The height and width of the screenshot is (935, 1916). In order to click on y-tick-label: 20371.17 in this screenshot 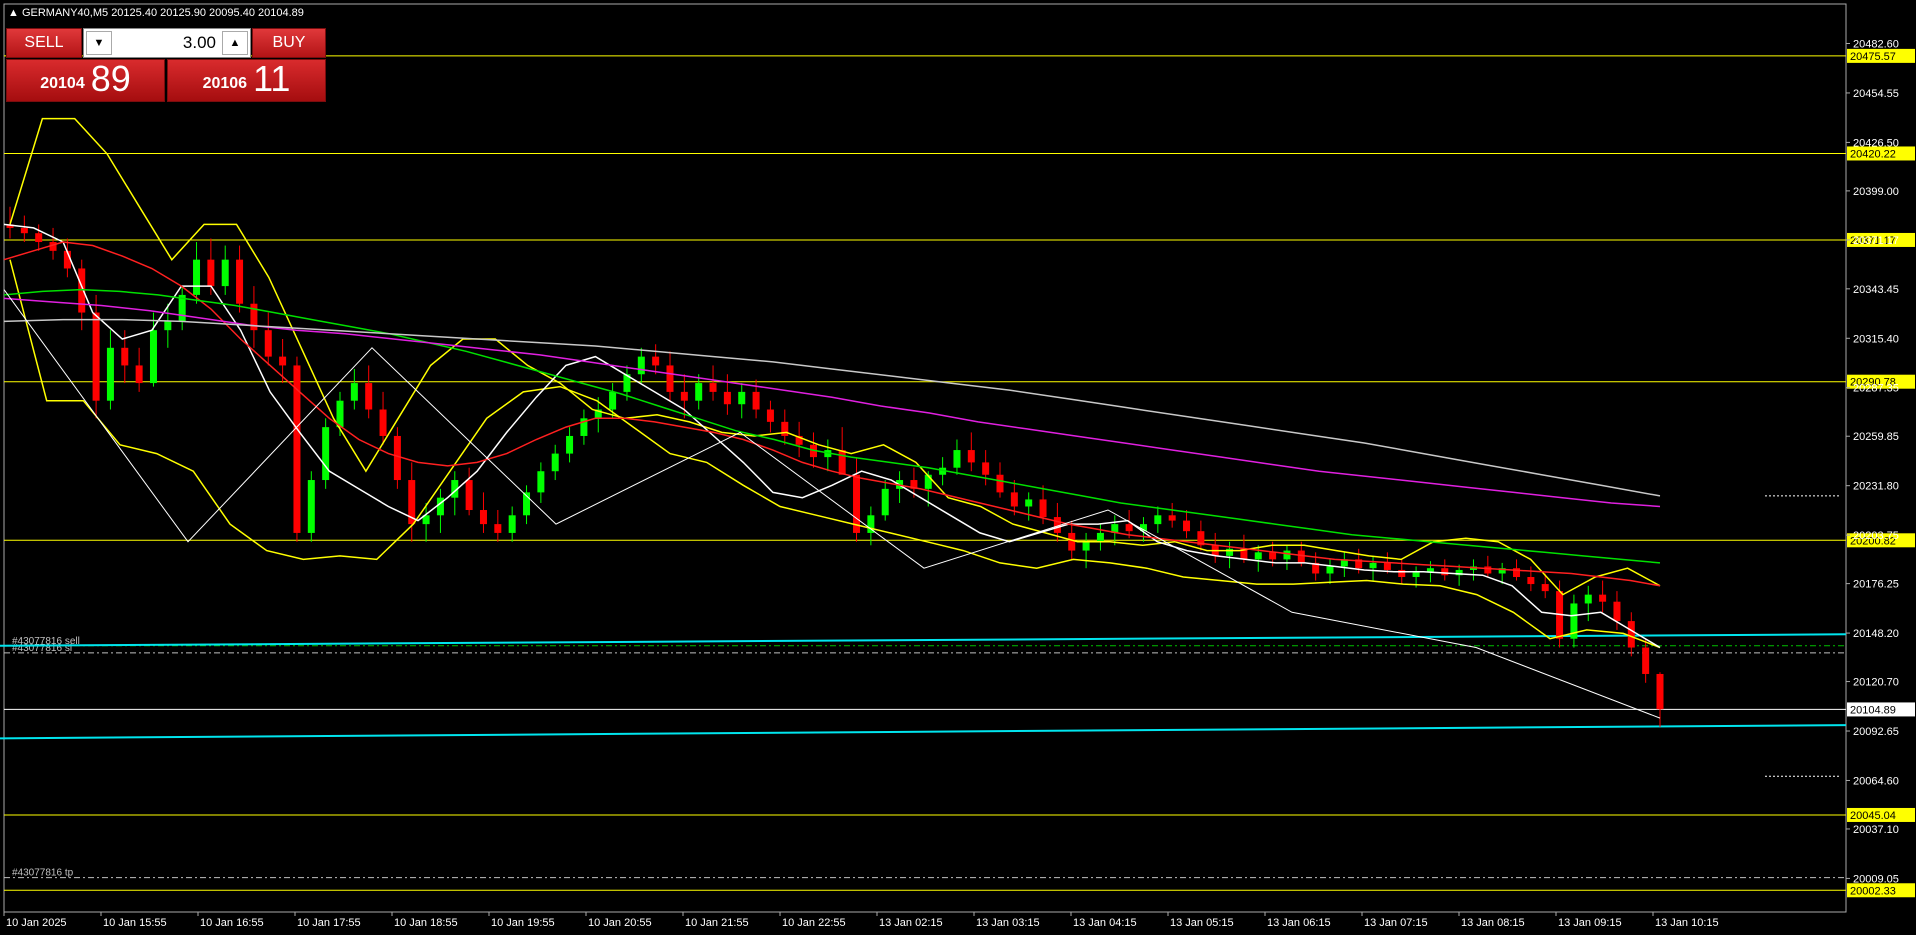, I will do `click(1876, 241)`.